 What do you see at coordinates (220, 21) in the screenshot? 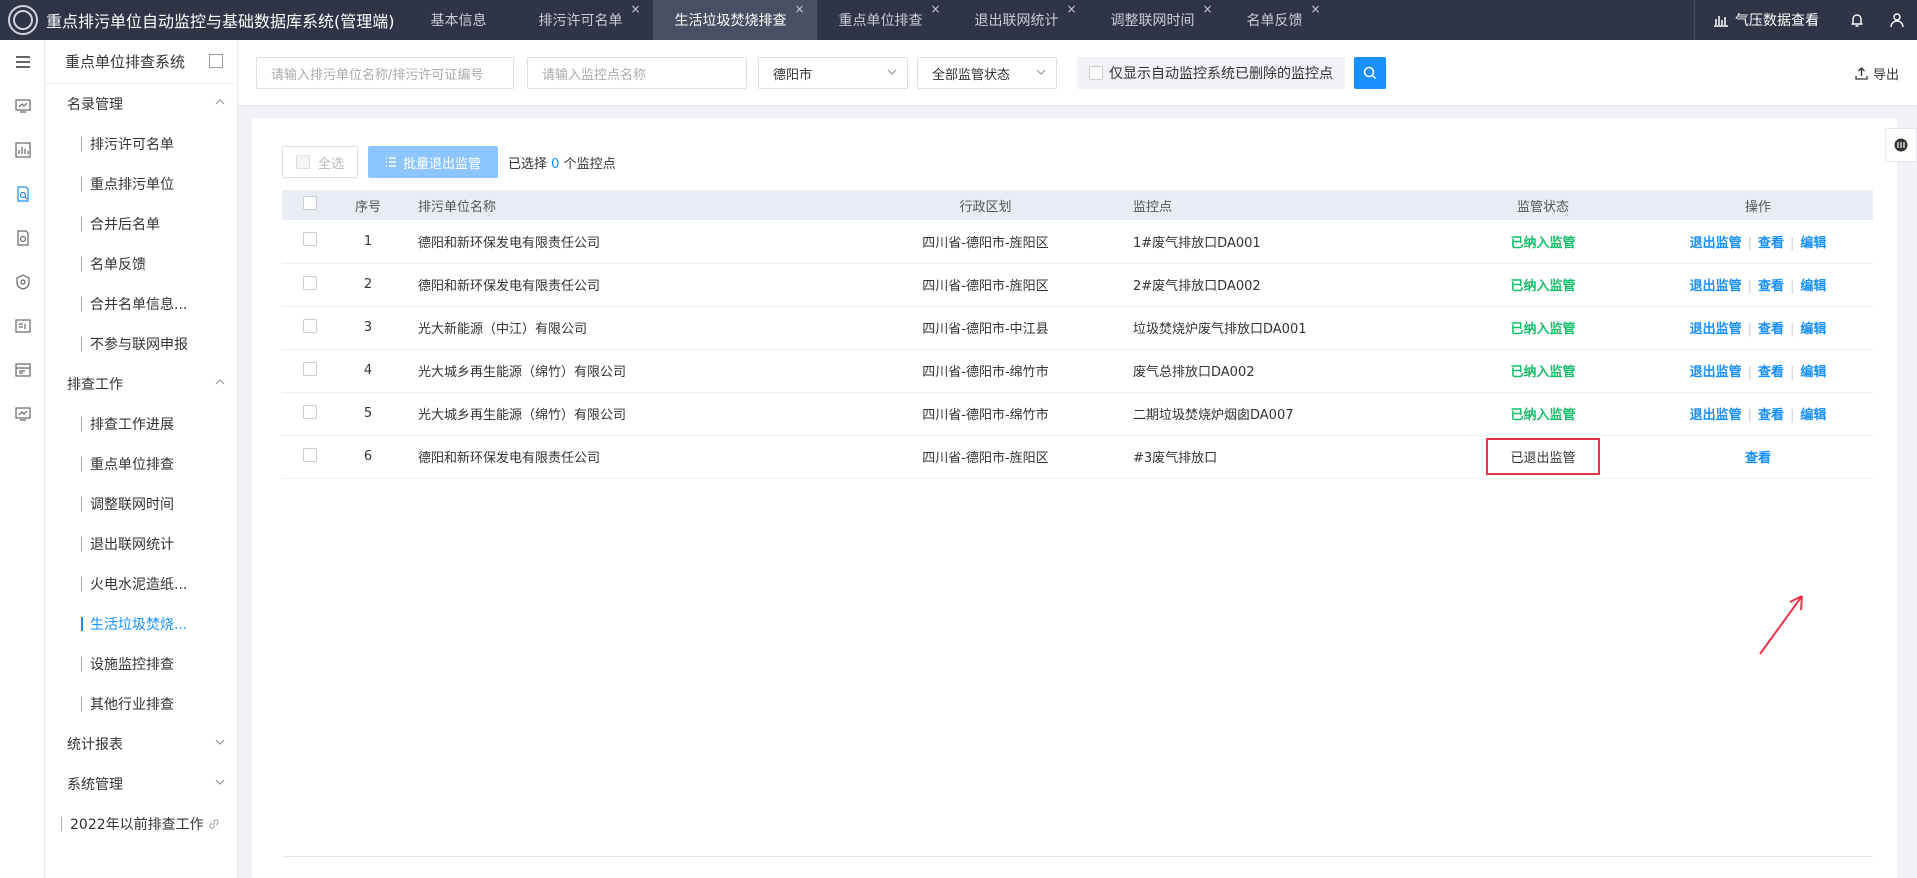
I see `app-title: 重点排污单位自动监控与基础数据库系统(管理端)` at bounding box center [220, 21].